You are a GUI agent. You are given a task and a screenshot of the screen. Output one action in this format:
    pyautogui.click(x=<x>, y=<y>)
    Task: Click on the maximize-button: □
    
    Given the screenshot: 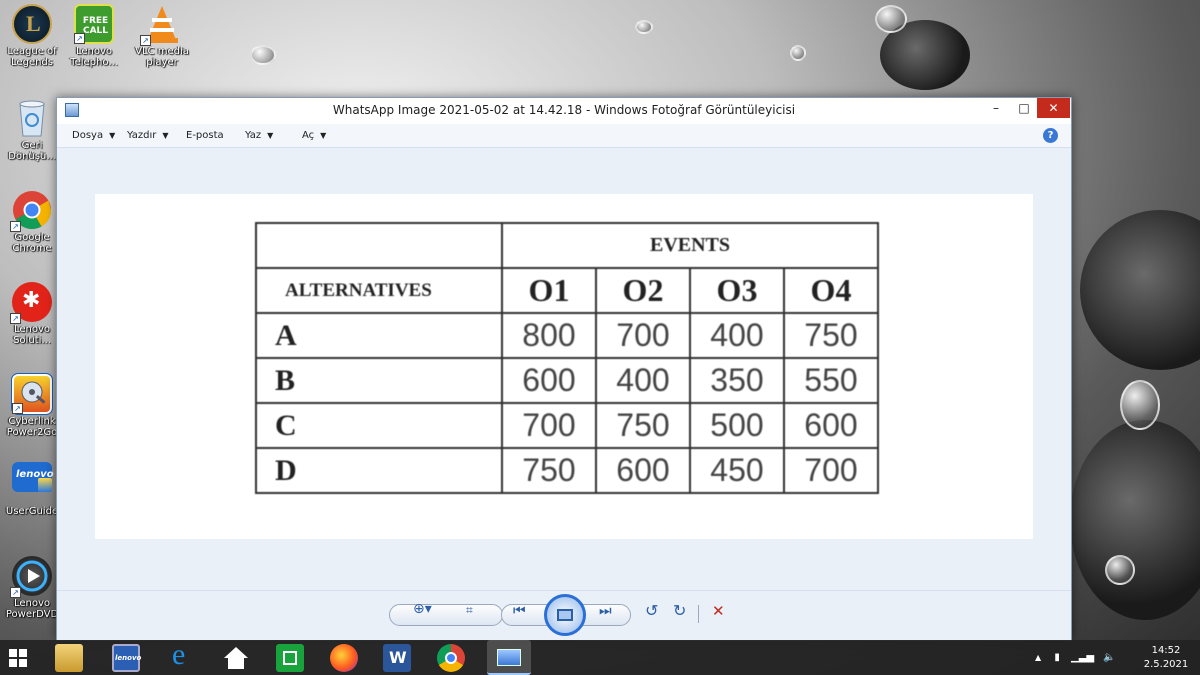 What is the action you would take?
    pyautogui.click(x=1024, y=108)
    